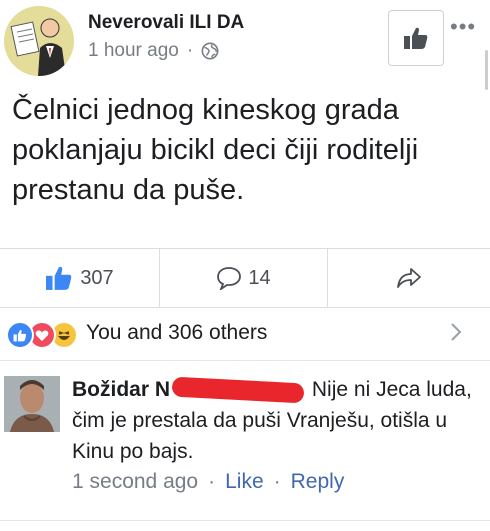 This screenshot has width=490, height=531. I want to click on reactions-summary-text: You and 306 others, so click(176, 333).